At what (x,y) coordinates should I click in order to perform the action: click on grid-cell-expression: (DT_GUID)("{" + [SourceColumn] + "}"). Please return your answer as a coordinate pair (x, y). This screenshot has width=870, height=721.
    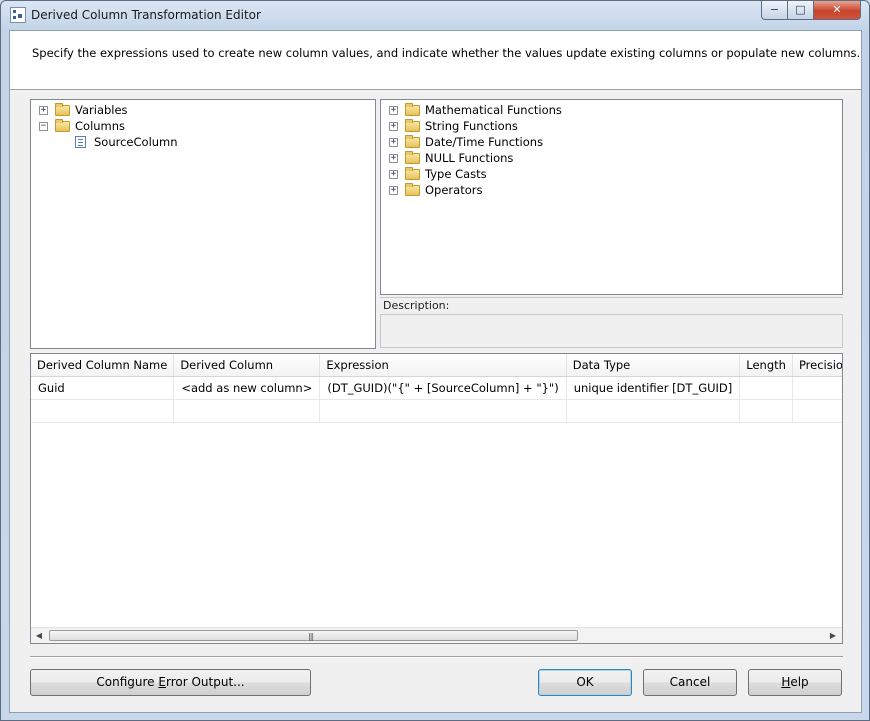
    Looking at the image, I should click on (443, 388).